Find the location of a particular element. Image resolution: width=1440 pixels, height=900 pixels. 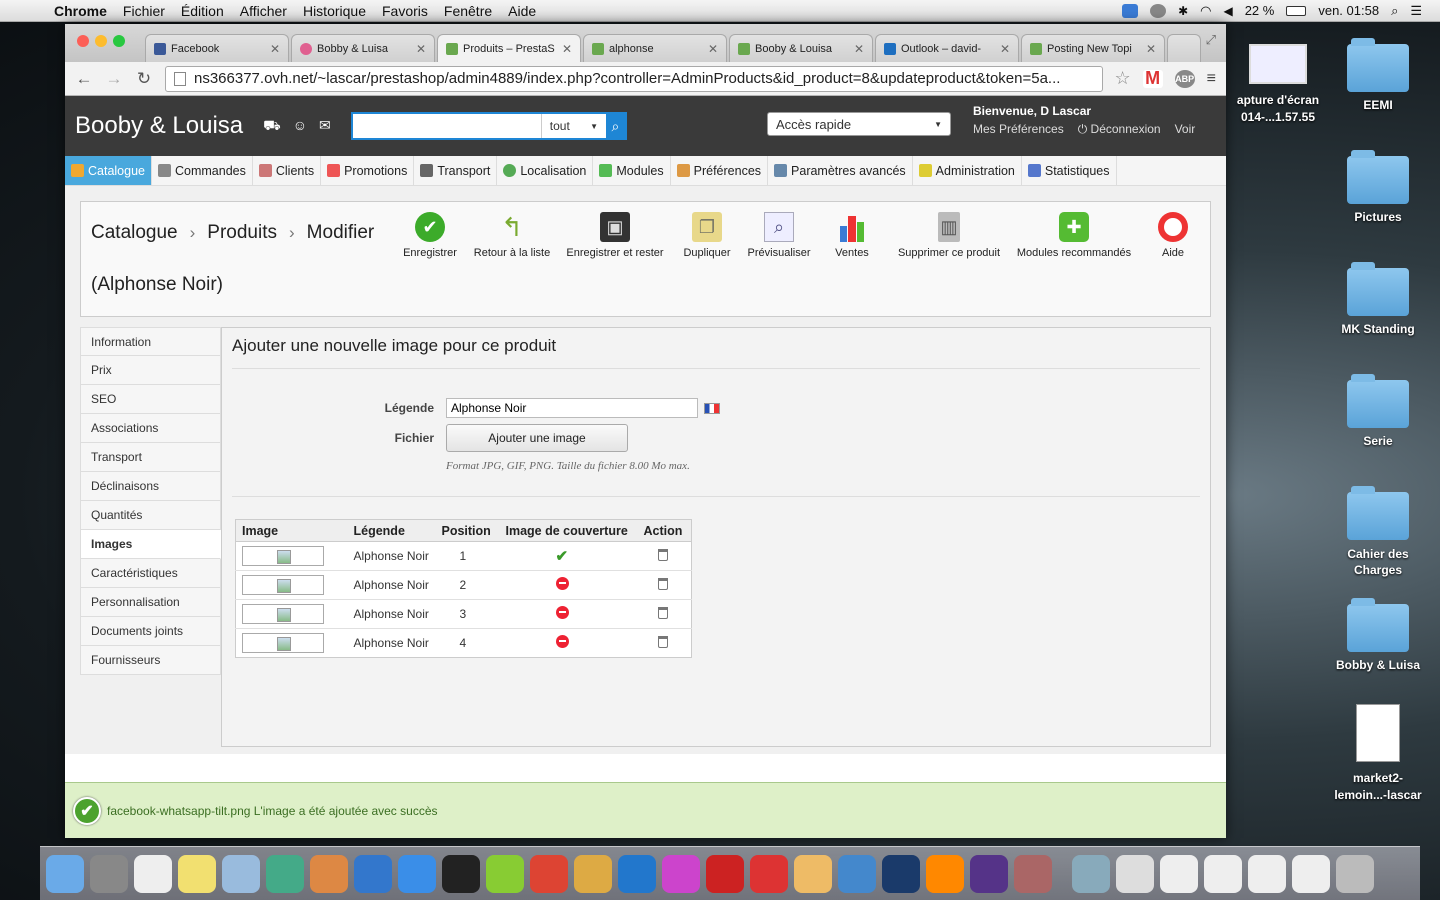

adblock-extension-icon: ABP is located at coordinates (1184, 78).